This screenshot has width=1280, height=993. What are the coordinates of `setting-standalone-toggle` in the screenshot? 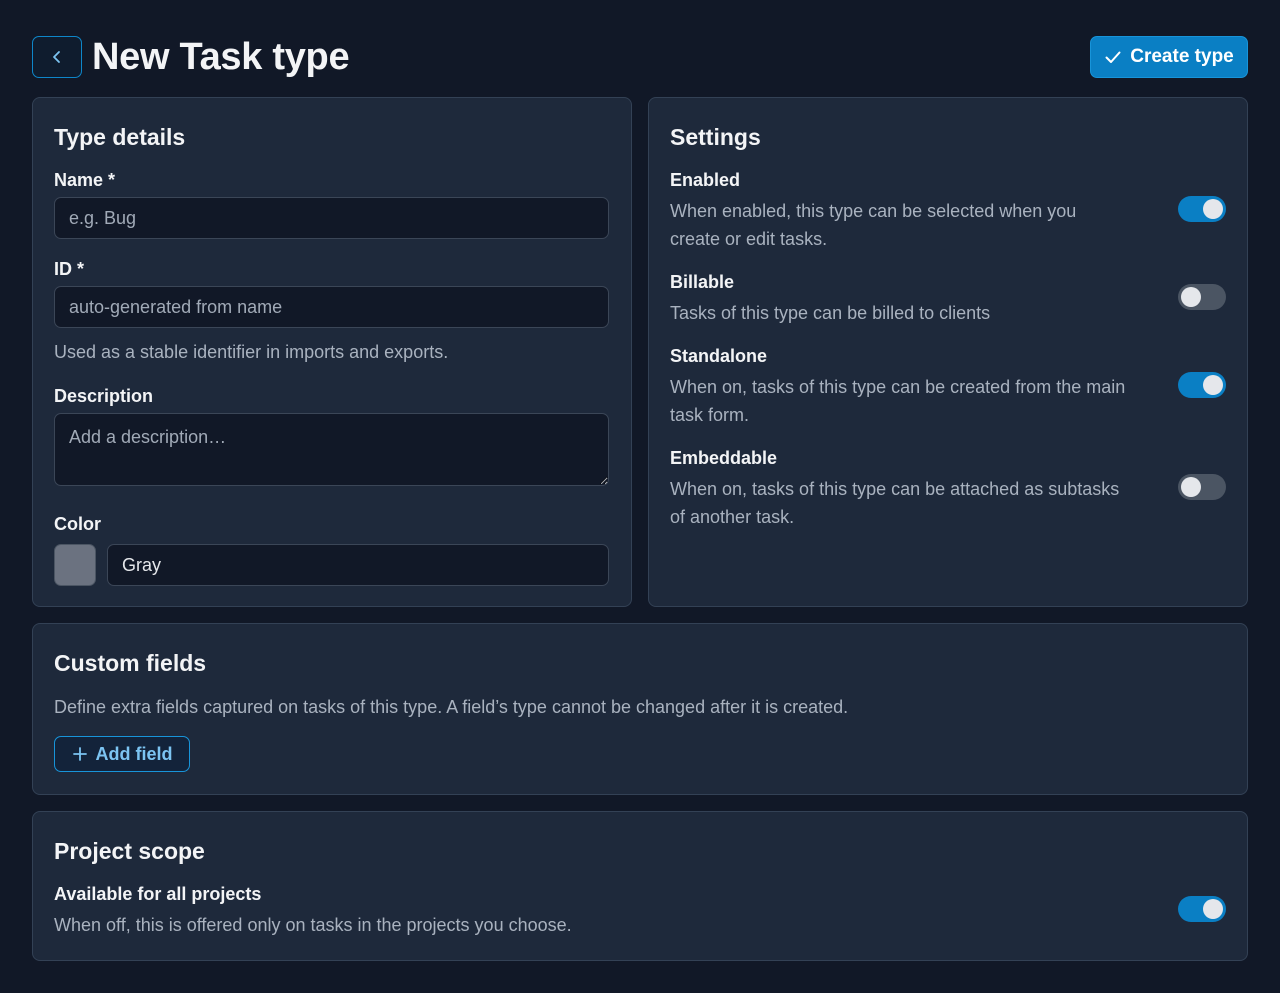 It's located at (1202, 385).